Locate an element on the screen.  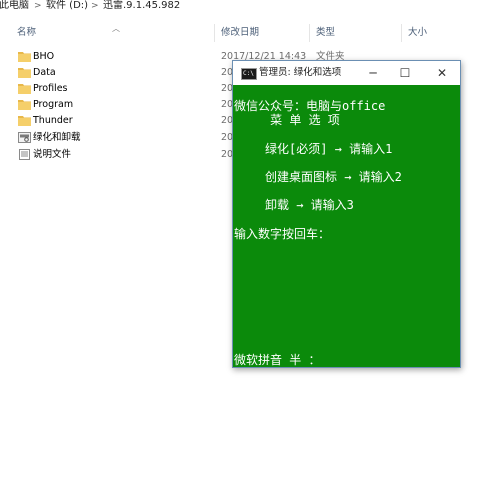
console-title-bar: C:\ 管理员: 绿化和选项 ─ ☐ ✕ is located at coordinates (346, 73).